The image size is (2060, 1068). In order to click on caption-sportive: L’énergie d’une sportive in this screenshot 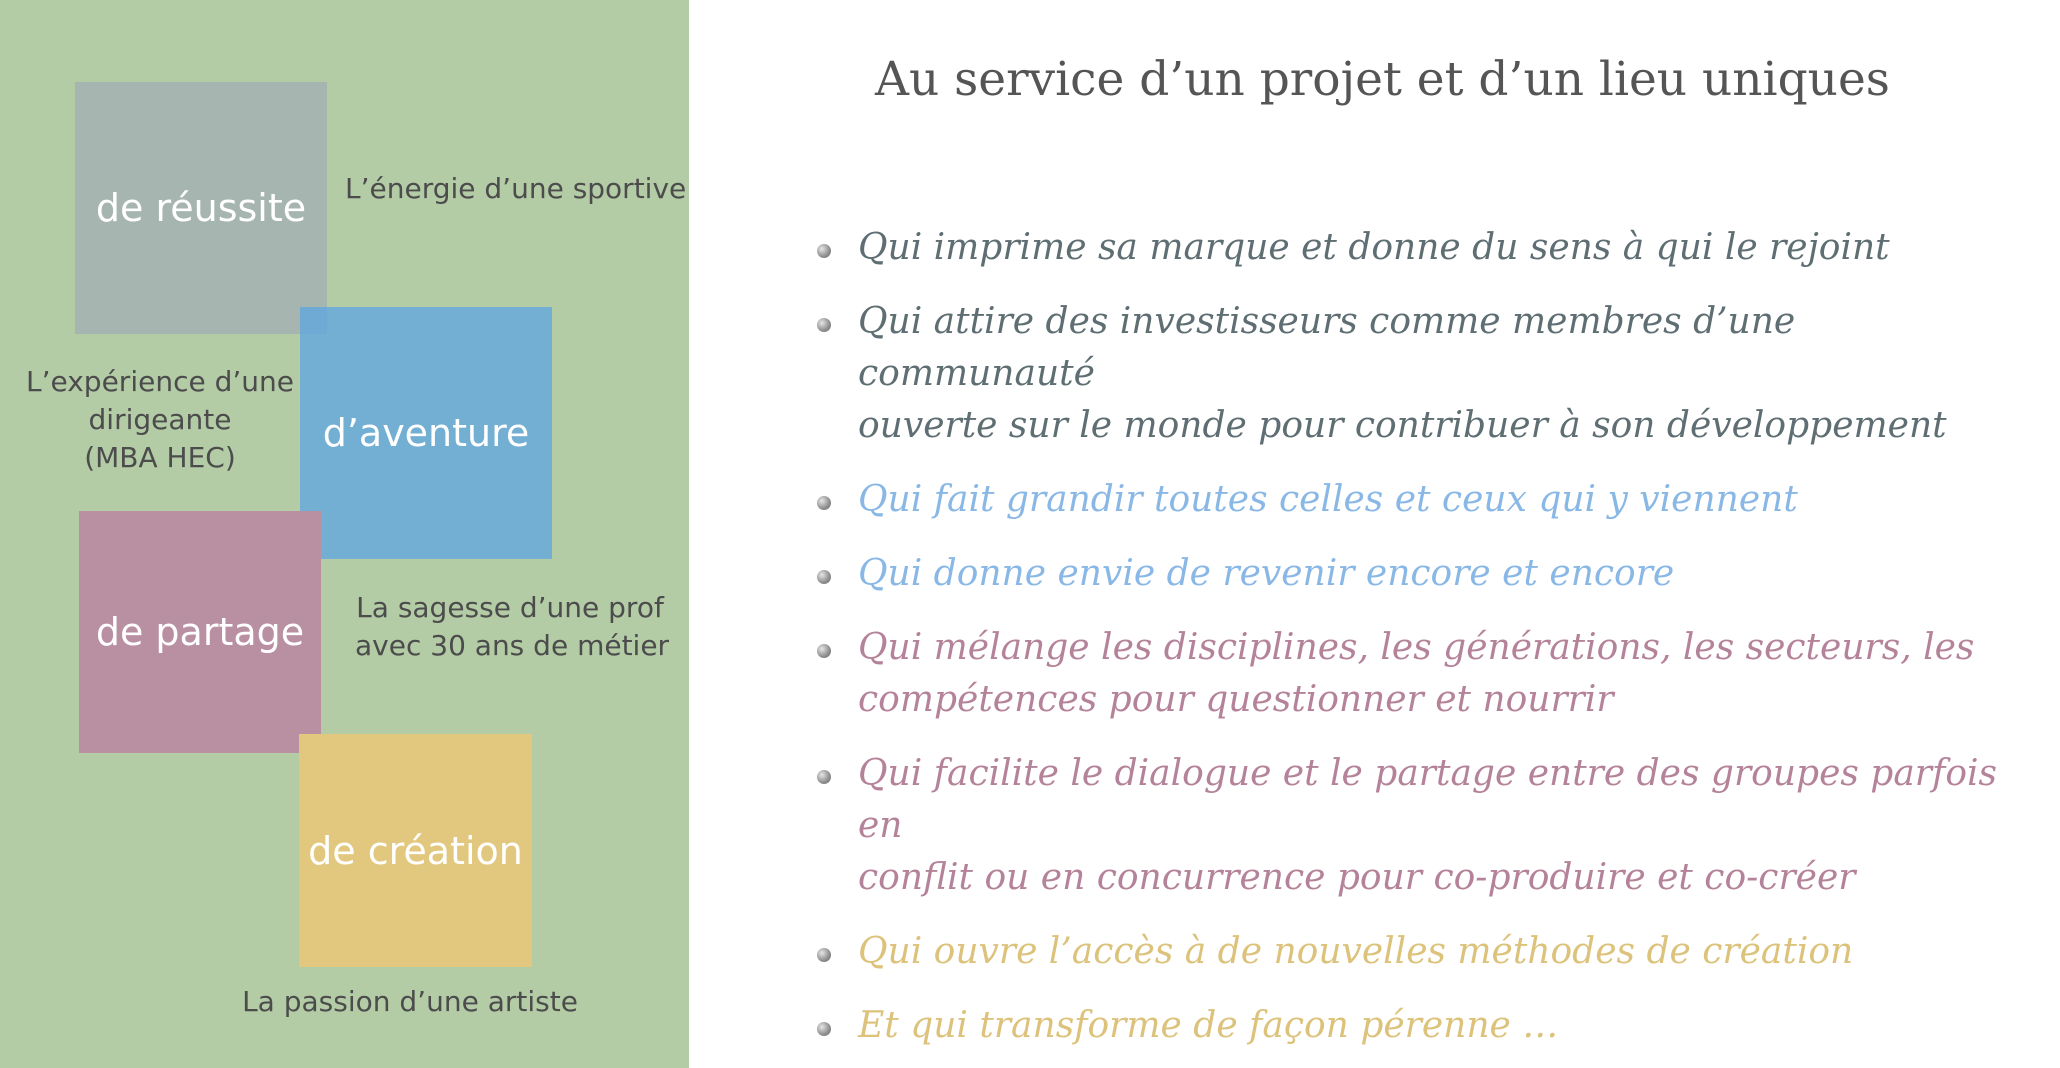, I will do `click(516, 189)`.